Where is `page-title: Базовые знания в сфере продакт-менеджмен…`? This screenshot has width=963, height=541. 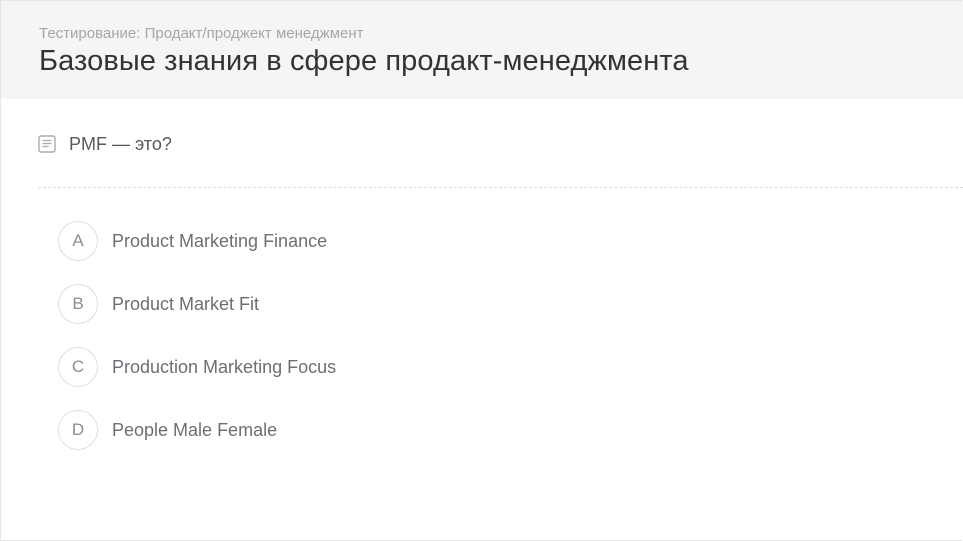 page-title: Базовые знания в сфере продакт-менеджмен… is located at coordinates (364, 61).